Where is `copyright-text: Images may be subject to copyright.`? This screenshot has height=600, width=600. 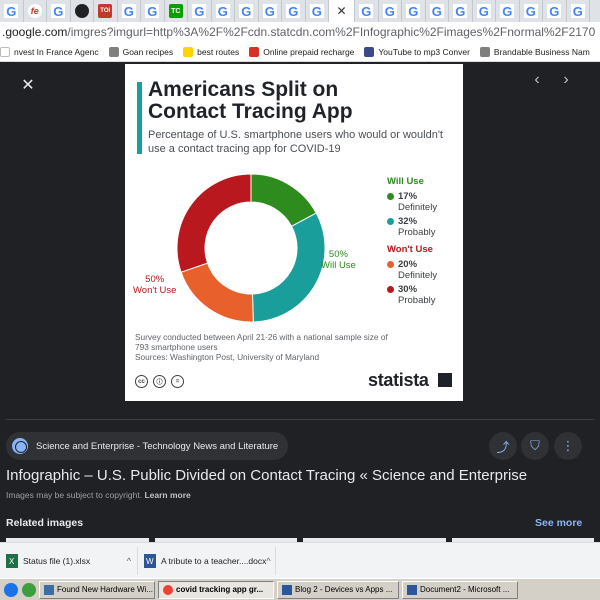 copyright-text: Images may be subject to copyright. is located at coordinates (74, 495).